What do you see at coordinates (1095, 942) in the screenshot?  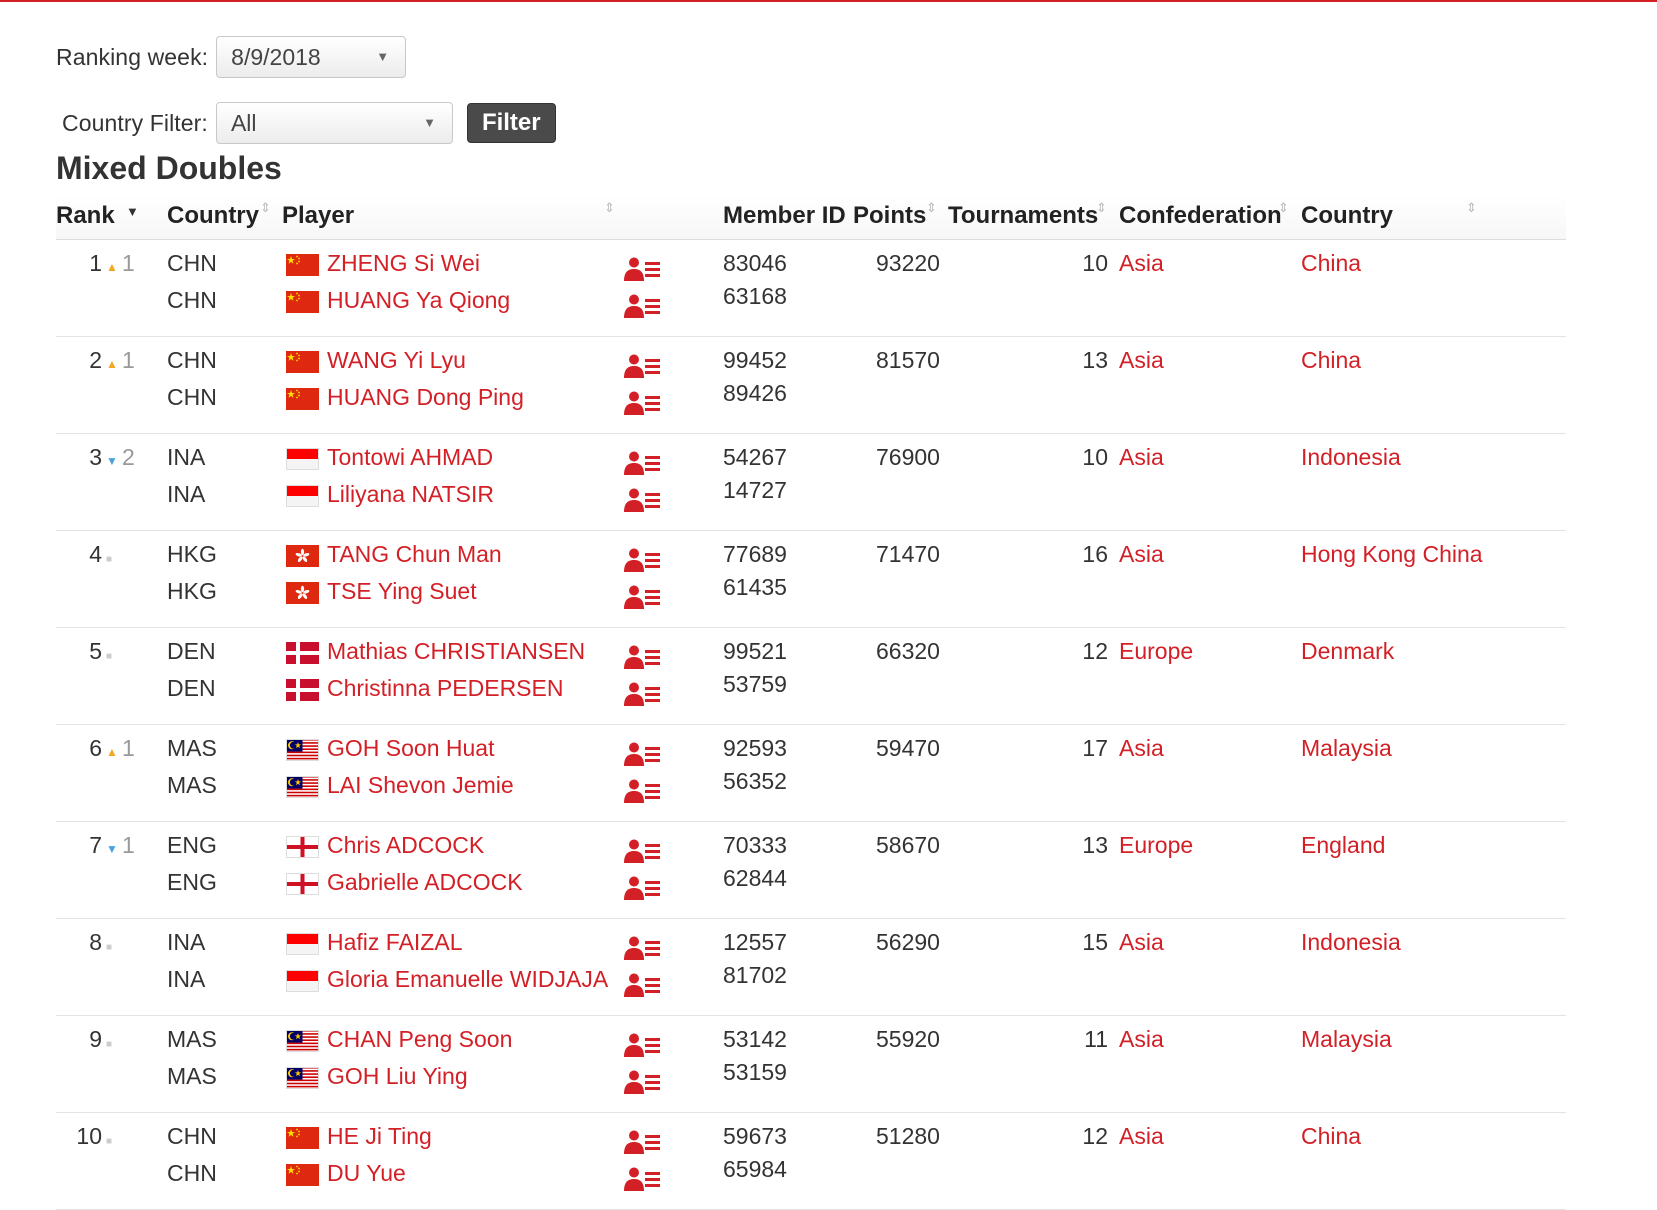 I see `tournaments-value: 15` at bounding box center [1095, 942].